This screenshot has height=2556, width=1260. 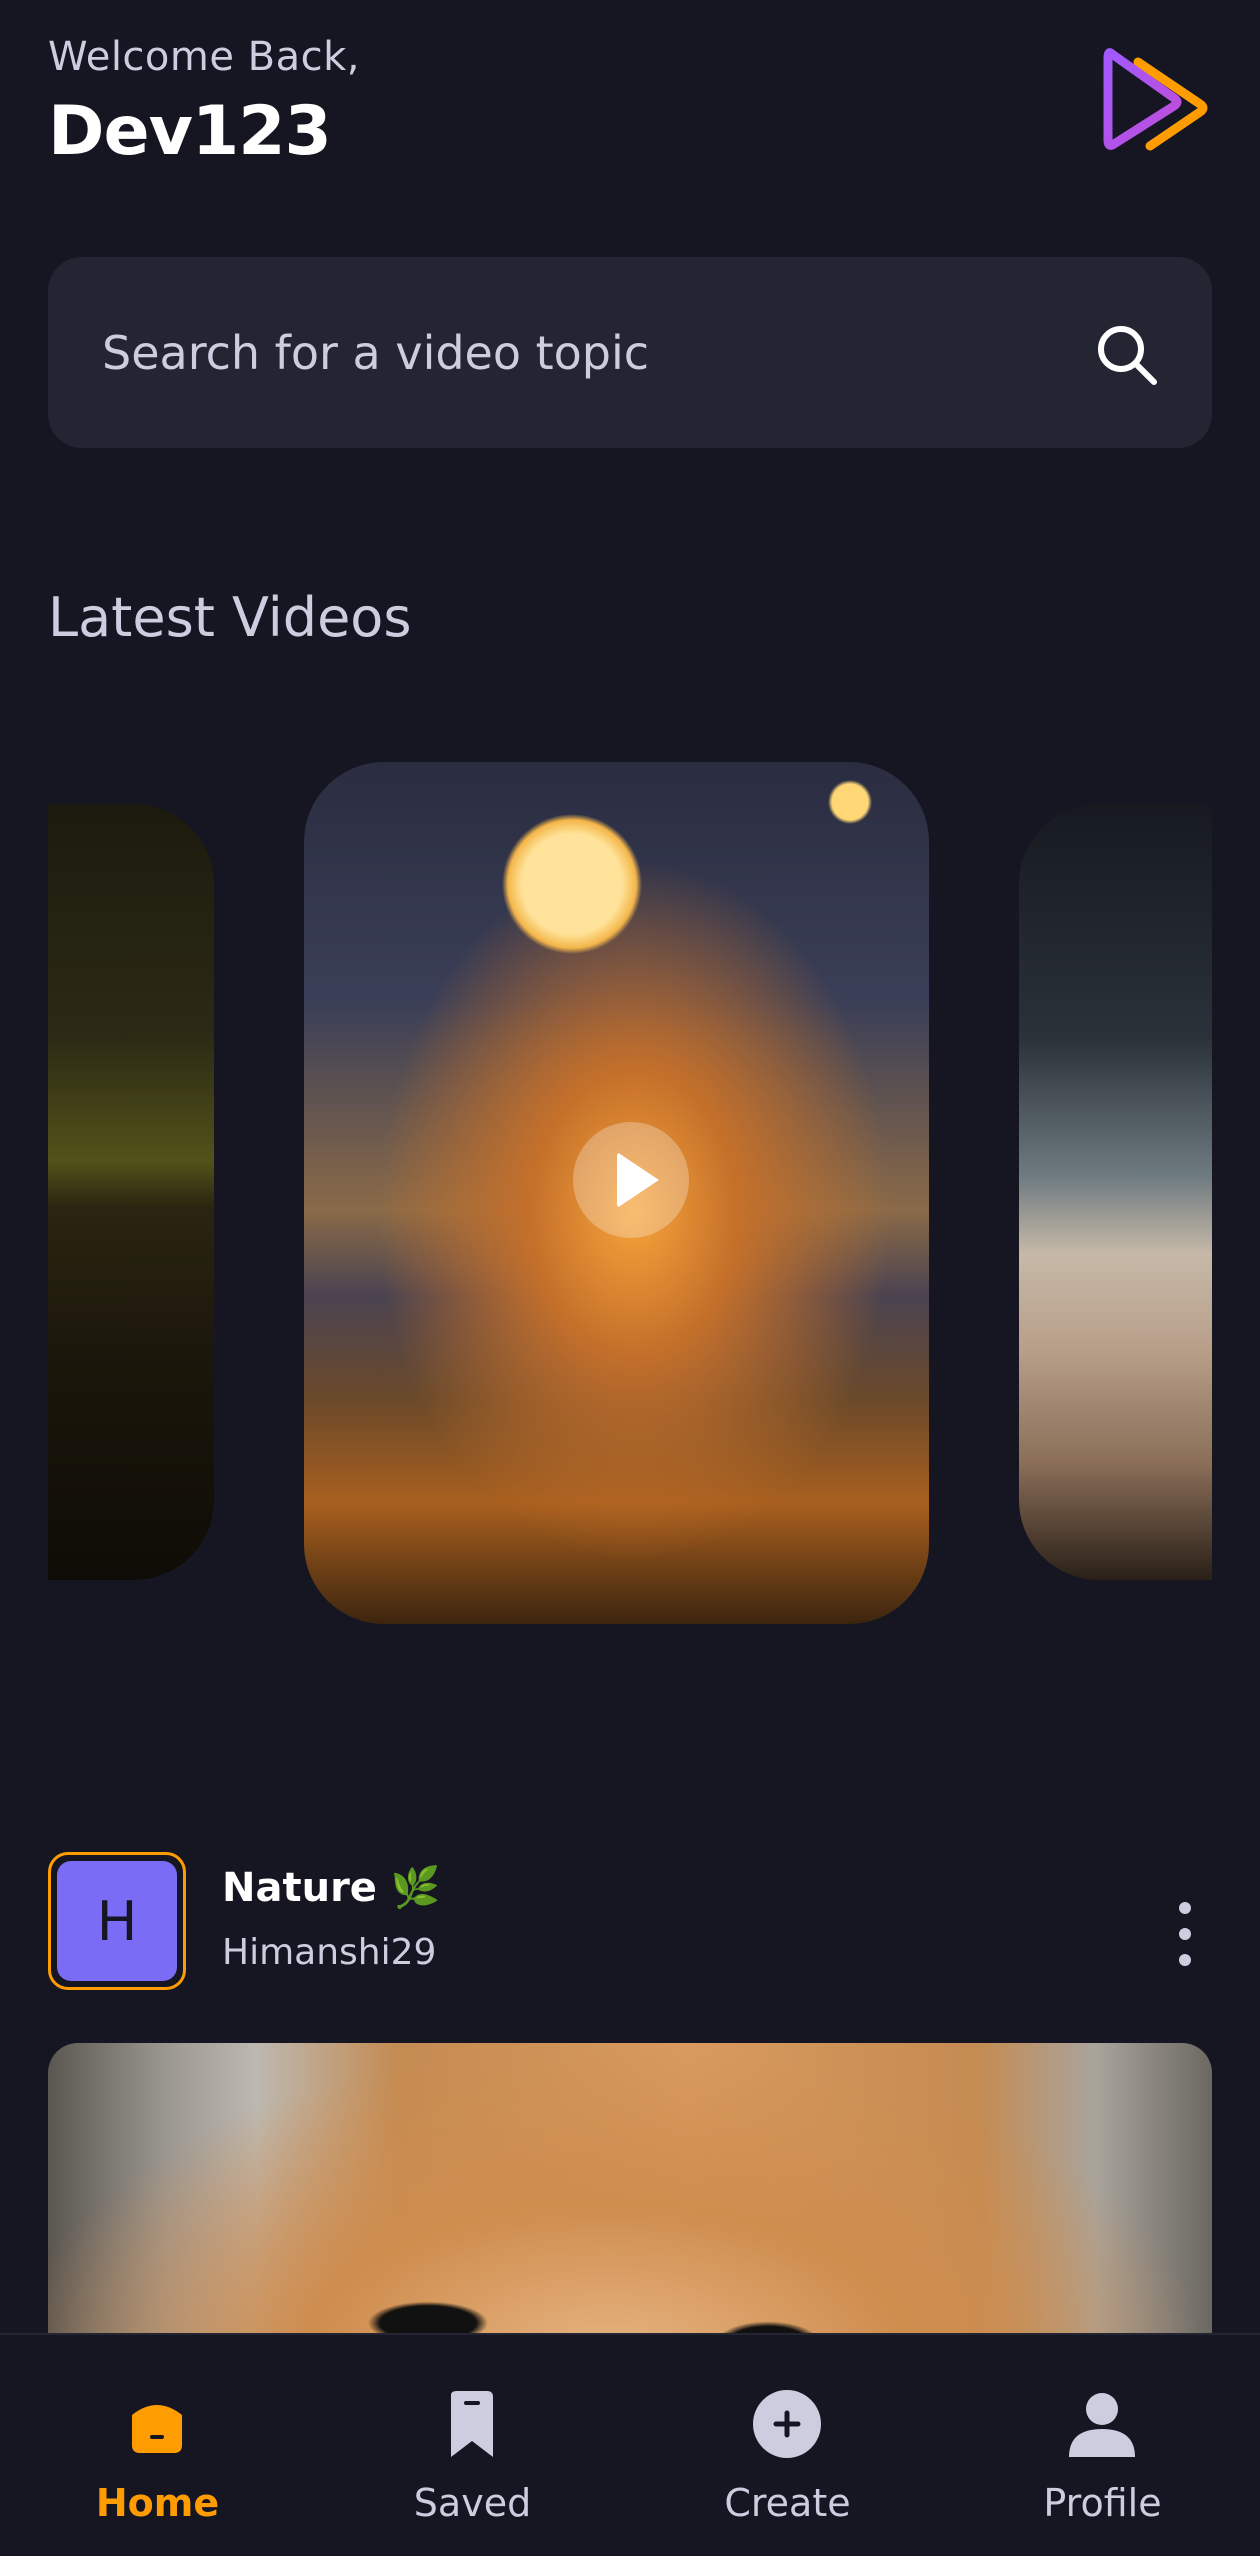 I want to click on video-card-next, so click(x=1115, y=1192).